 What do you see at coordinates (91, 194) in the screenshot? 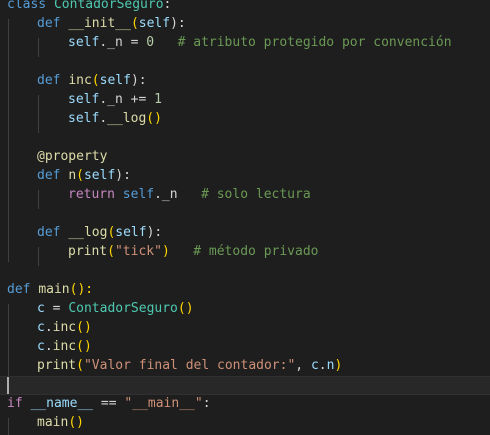
I see `keyword: return` at bounding box center [91, 194].